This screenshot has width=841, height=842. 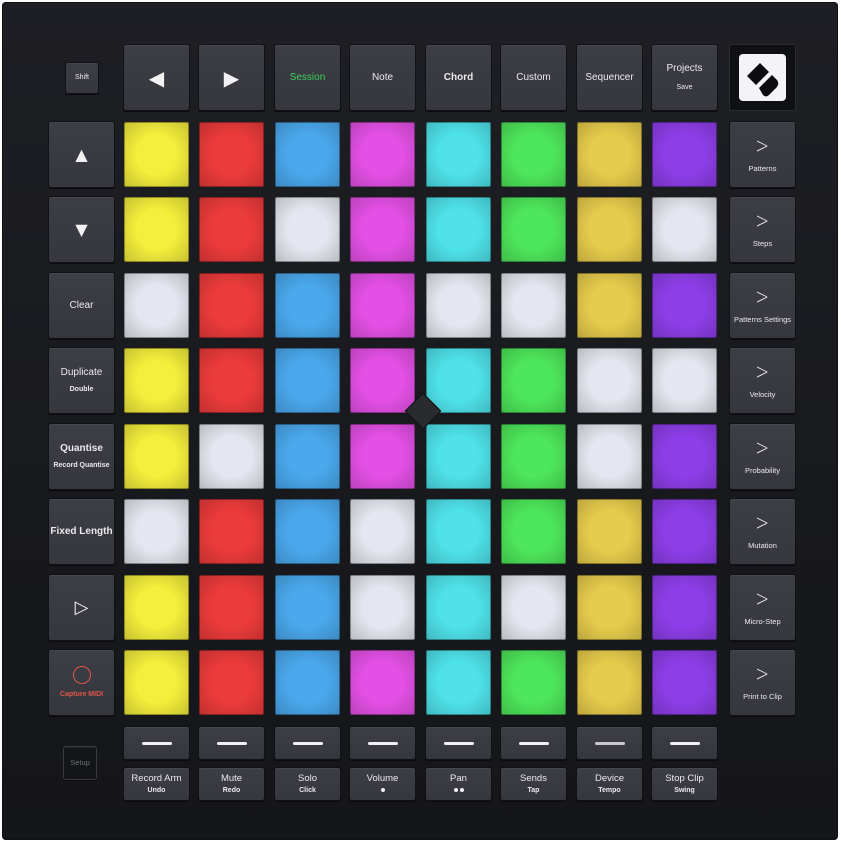 What do you see at coordinates (762, 380) in the screenshot?
I see `right-button-velocity: > Velocity` at bounding box center [762, 380].